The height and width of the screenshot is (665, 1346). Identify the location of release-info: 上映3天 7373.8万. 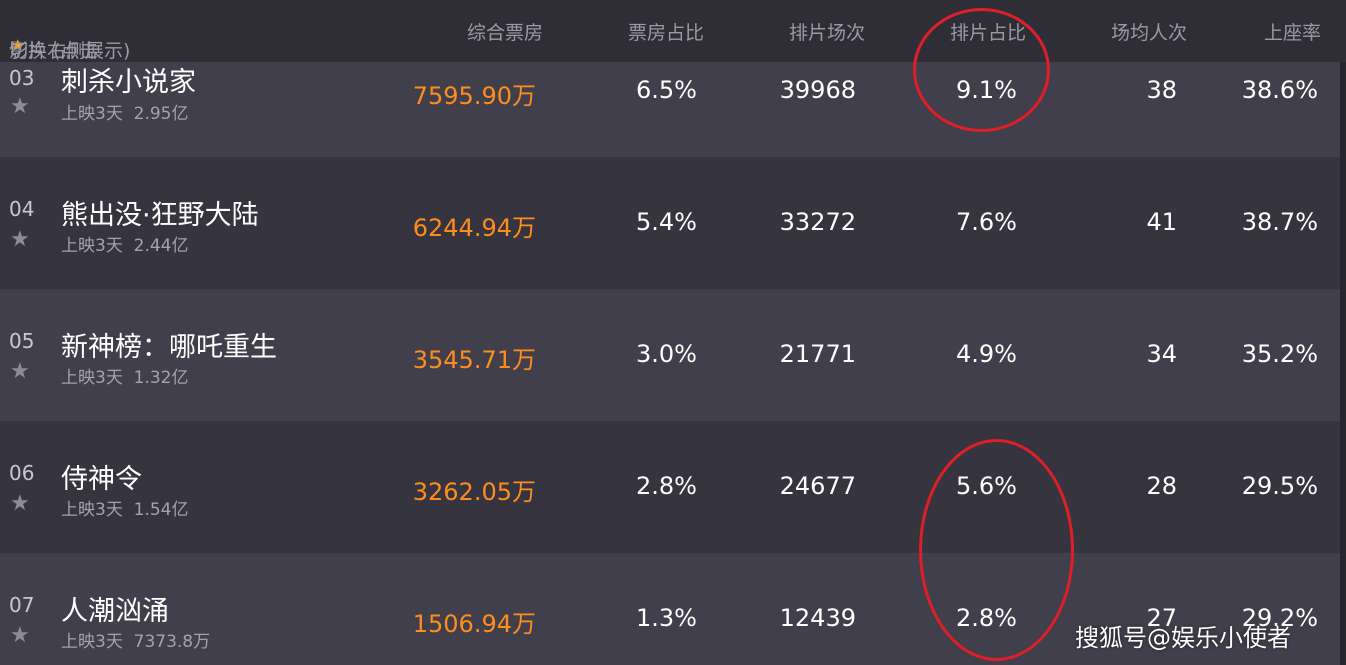
(135, 639).